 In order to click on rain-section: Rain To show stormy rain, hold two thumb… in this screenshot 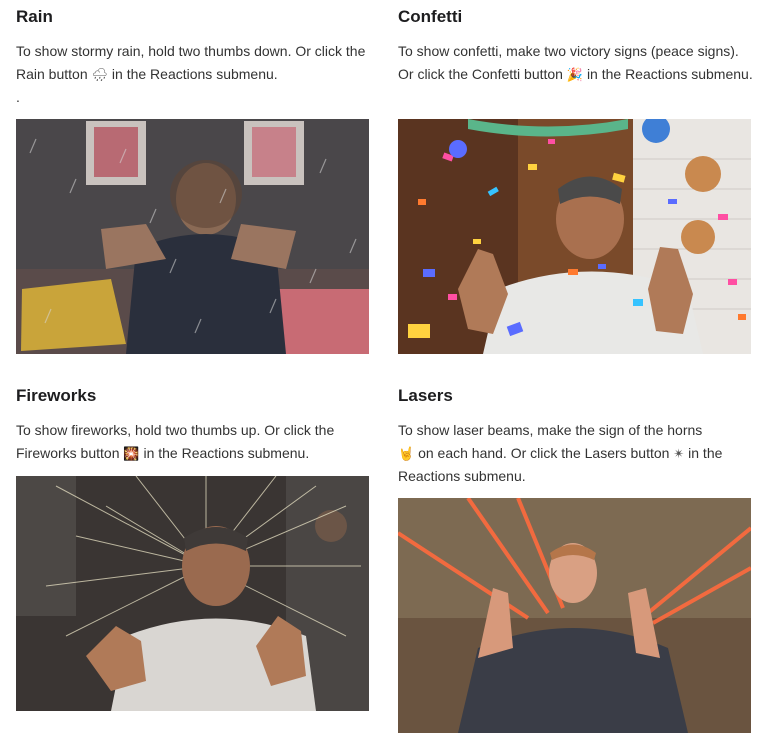, I will do `click(194, 55)`.